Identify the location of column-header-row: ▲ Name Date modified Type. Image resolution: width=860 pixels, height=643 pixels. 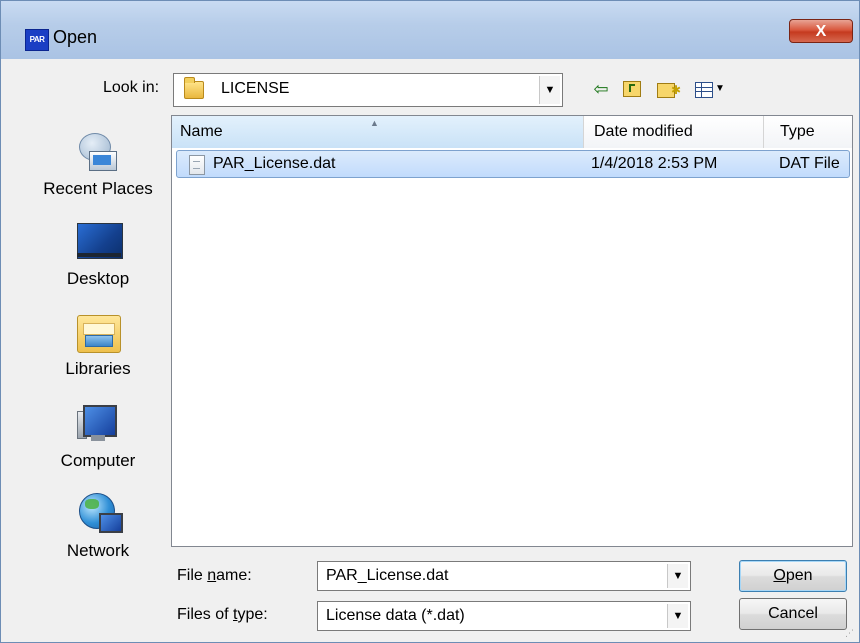
(512, 132).